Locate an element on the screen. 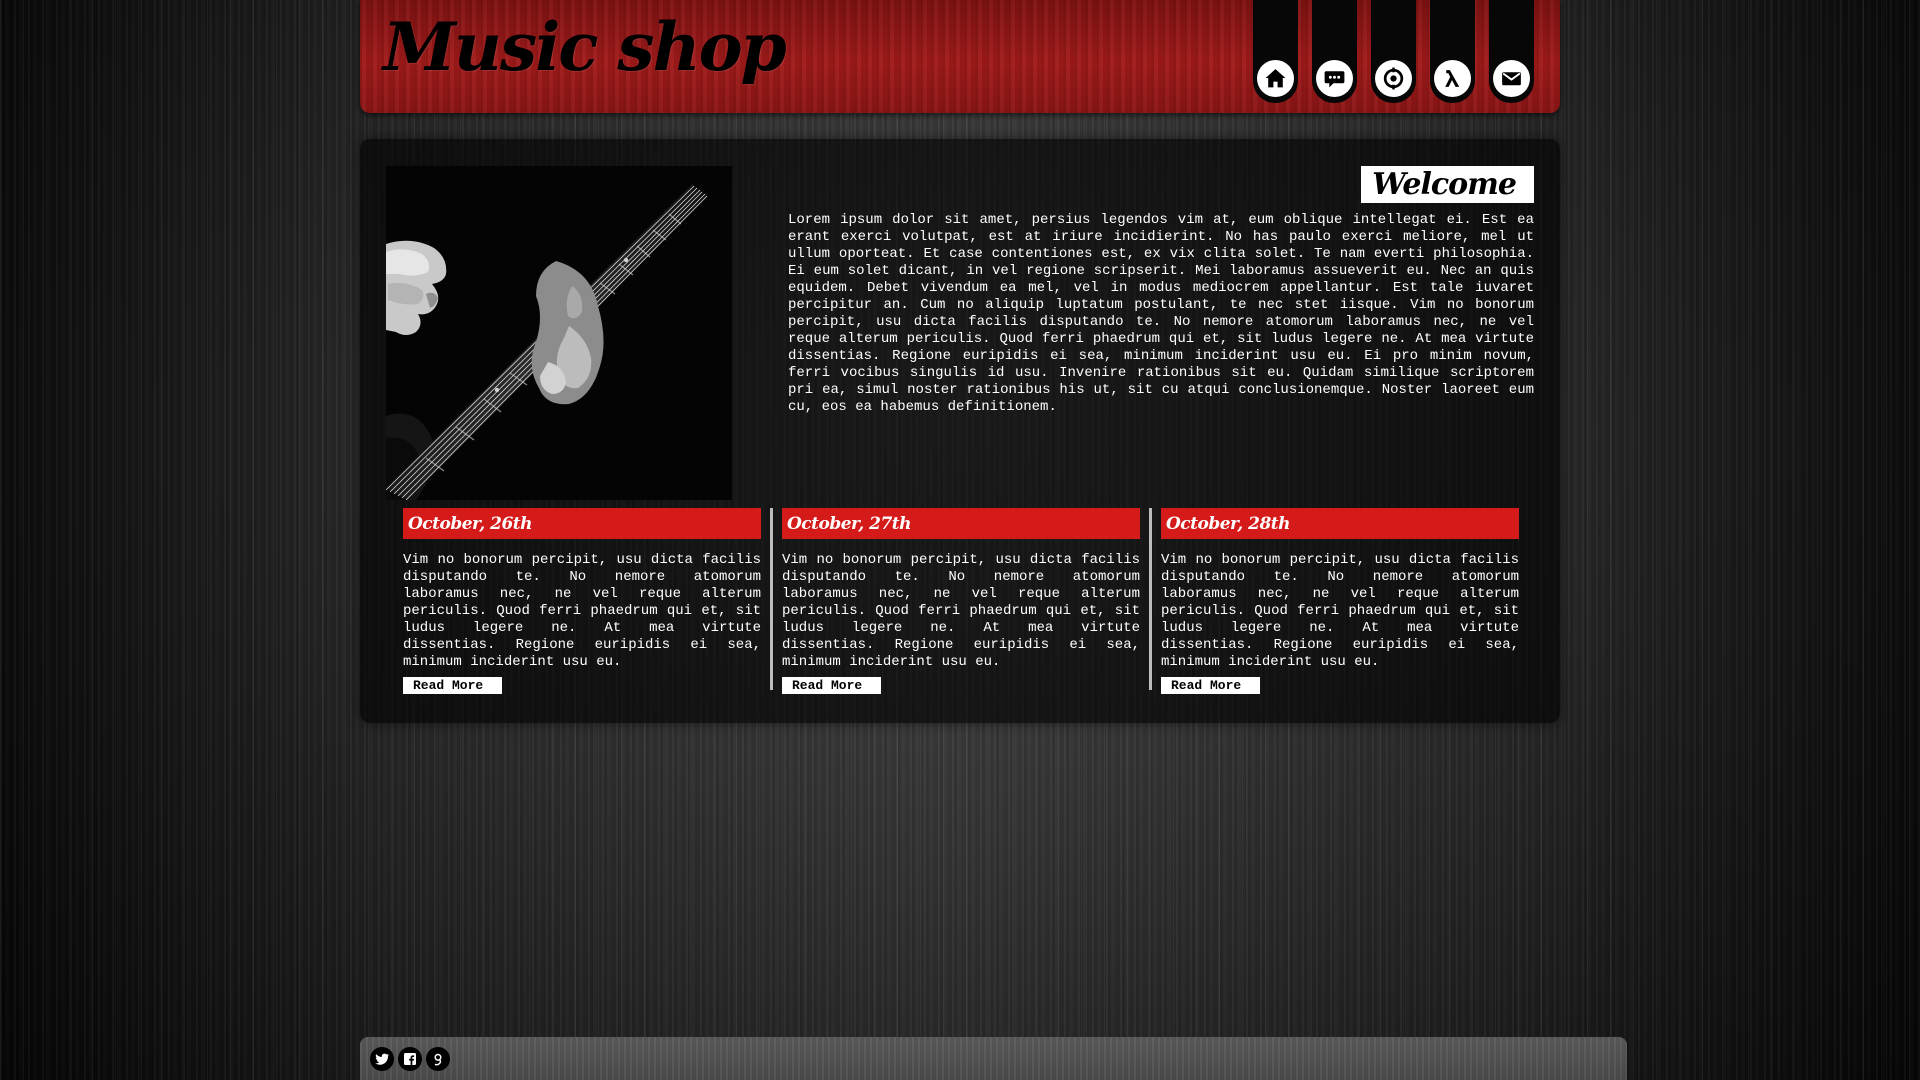 The image size is (1920, 1080). news-date: October, 28th is located at coordinates (1340, 523).